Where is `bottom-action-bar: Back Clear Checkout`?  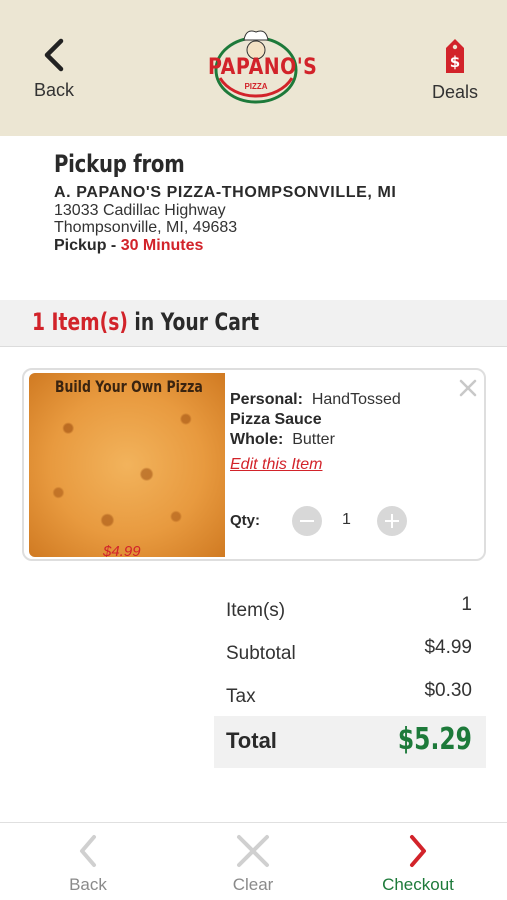
bottom-action-bar: Back Clear Checkout is located at coordinates (253, 861).